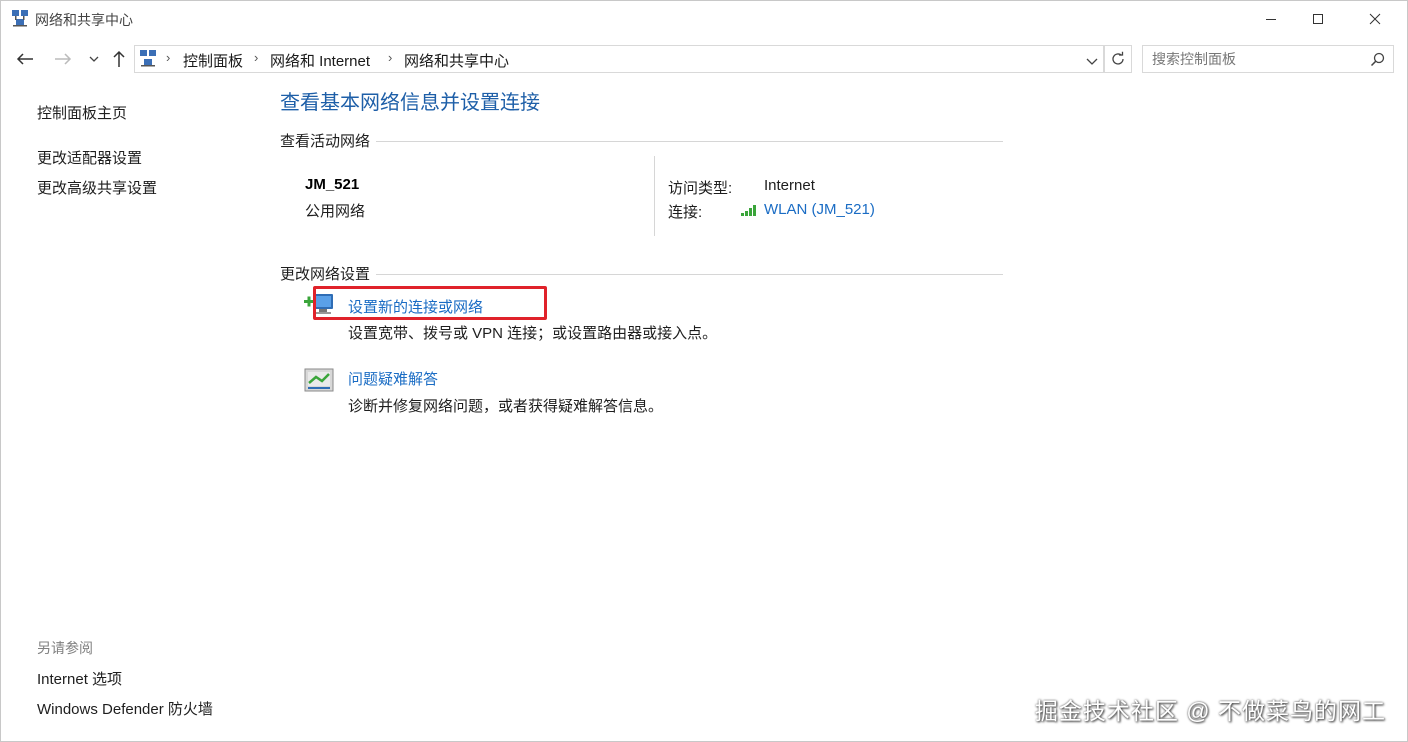 The image size is (1408, 742). I want to click on watermark-text: 掘金技术社区 @ 不做菜鸟的网工, so click(1210, 711).